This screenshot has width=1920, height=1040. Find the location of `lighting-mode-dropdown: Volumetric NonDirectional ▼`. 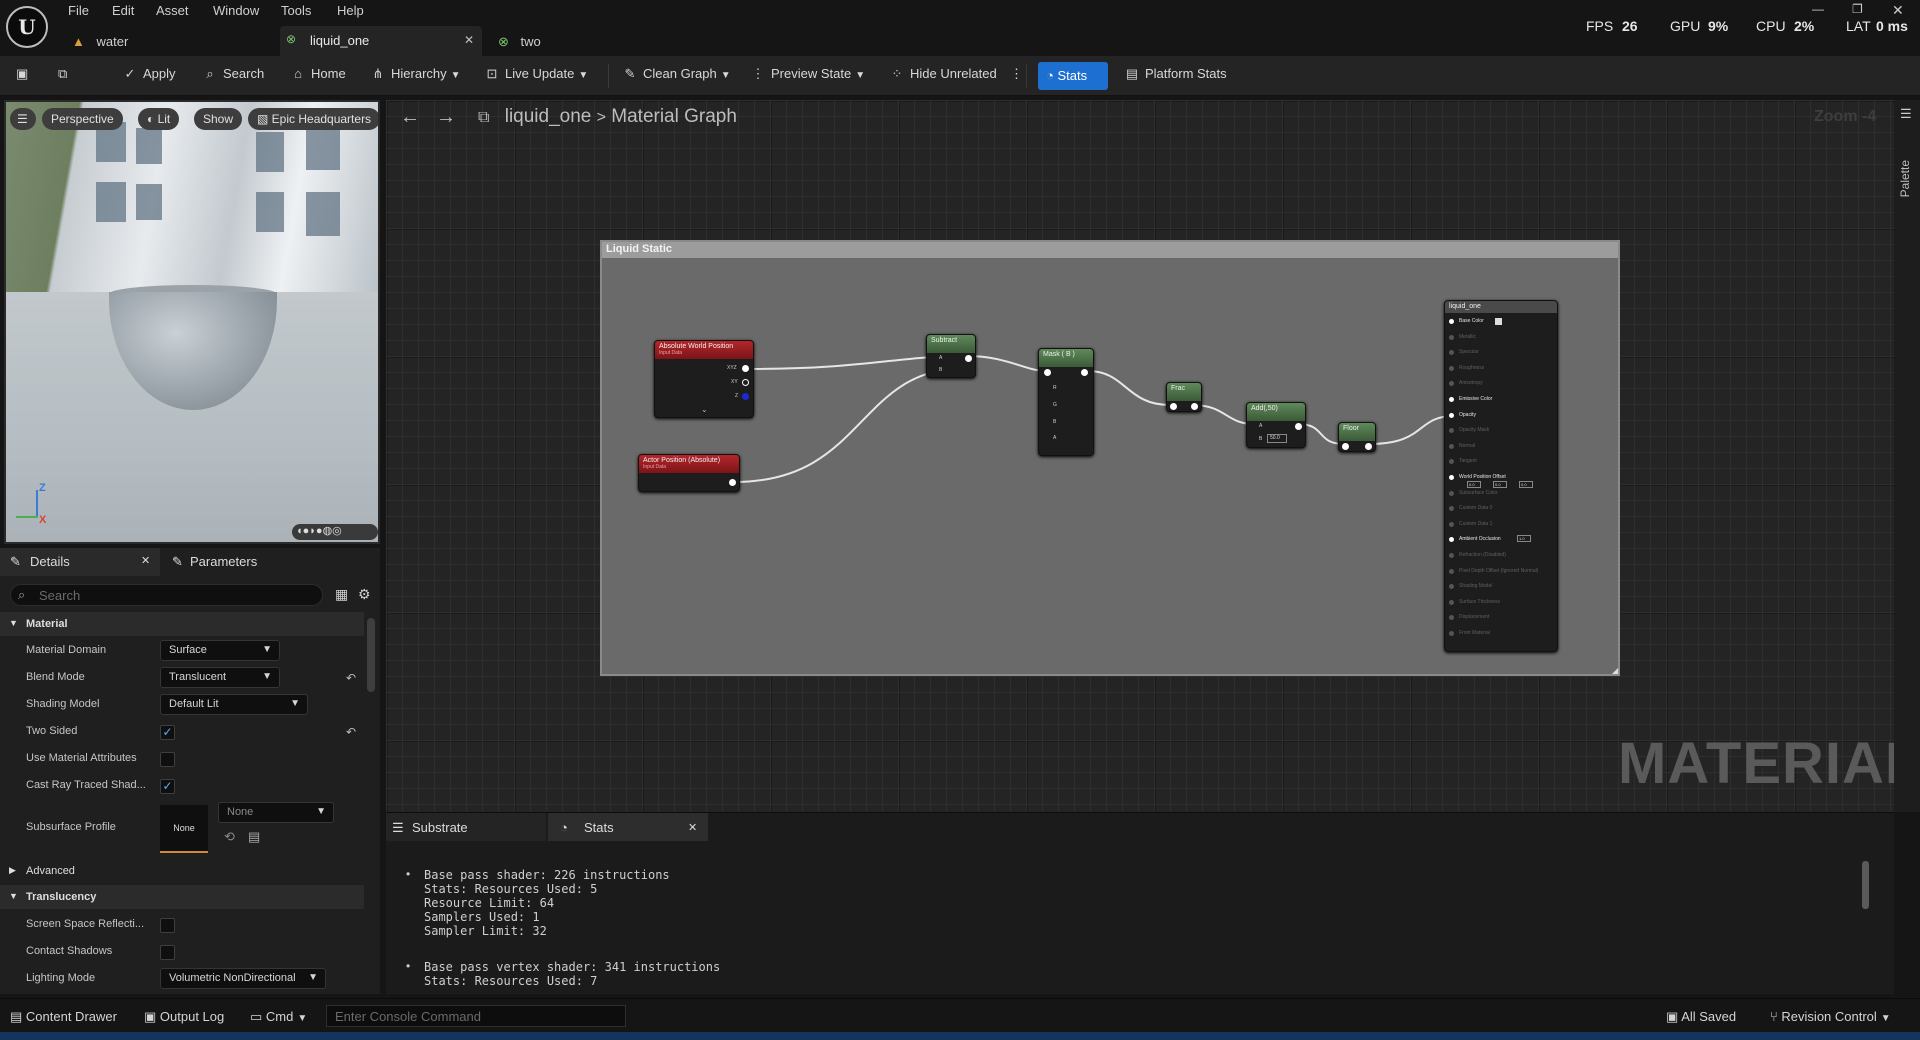

lighting-mode-dropdown: Volumetric NonDirectional ▼ is located at coordinates (243, 978).